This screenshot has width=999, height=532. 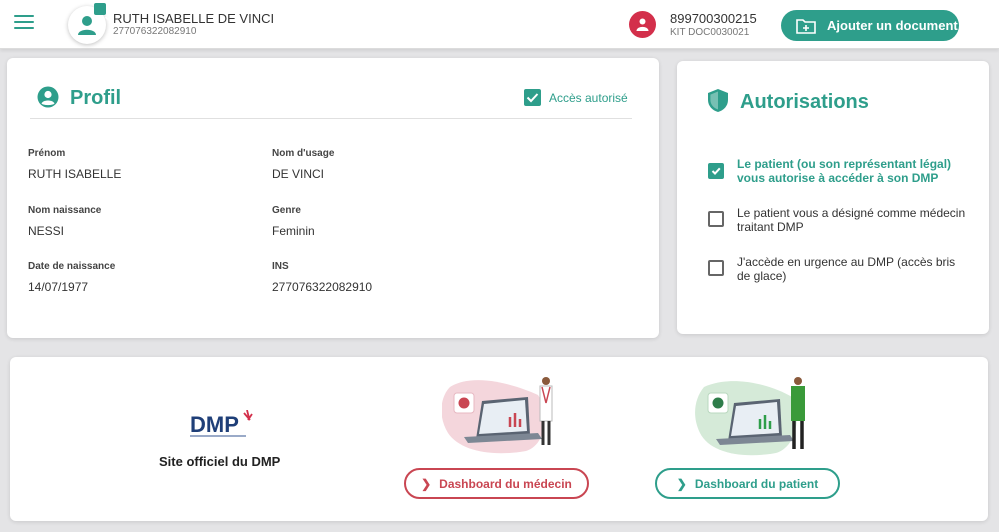 What do you see at coordinates (710, 32) in the screenshot?
I see `kit-number: KIT DOC0030021` at bounding box center [710, 32].